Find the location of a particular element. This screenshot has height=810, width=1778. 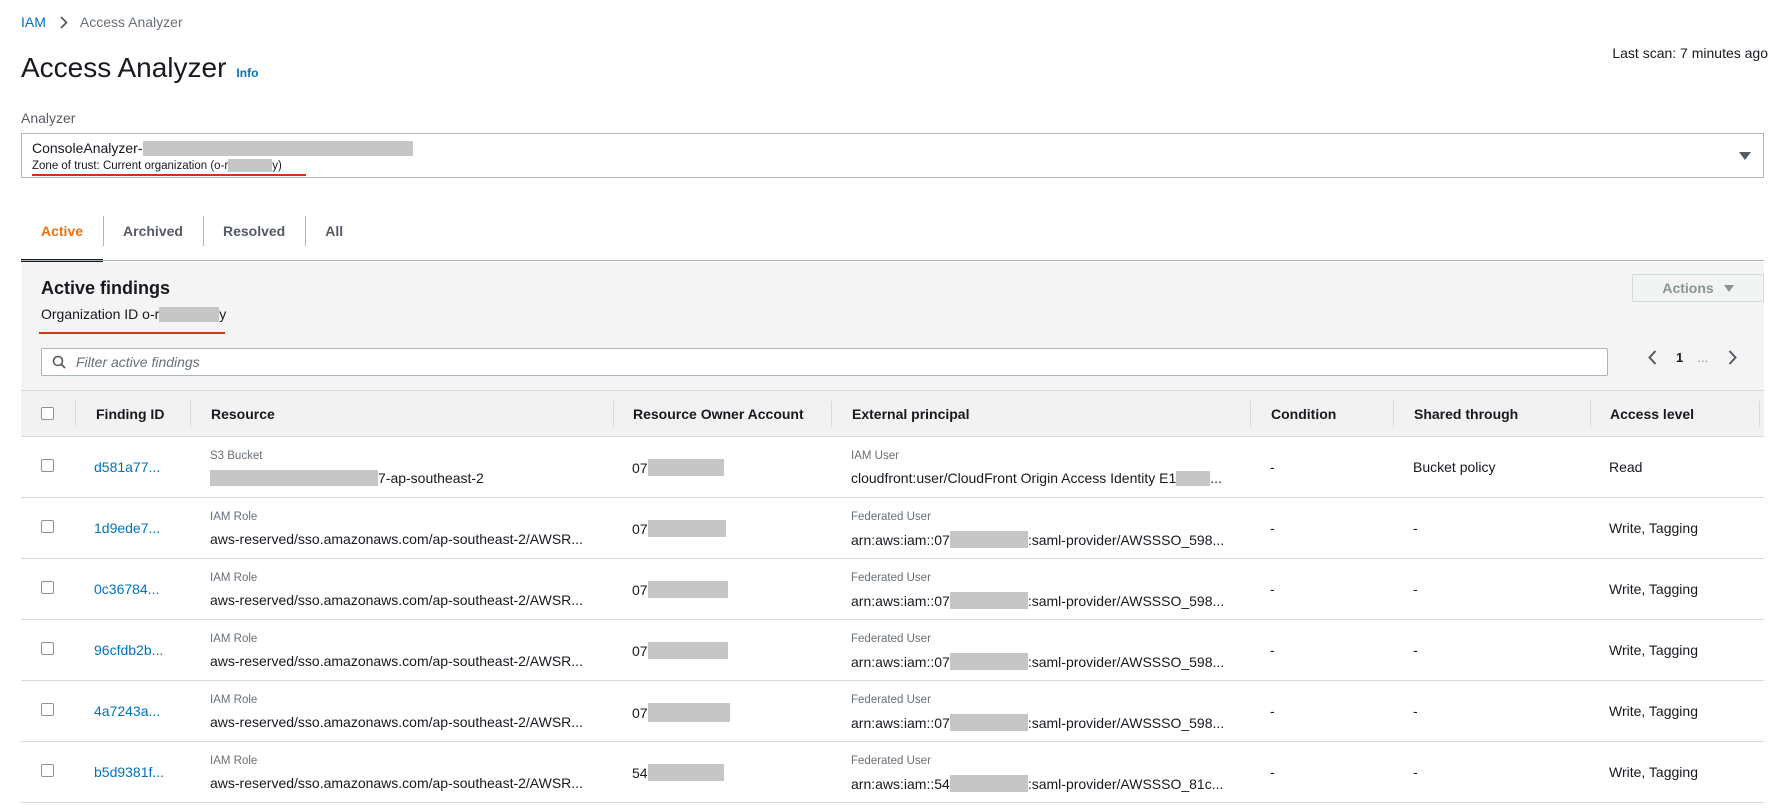

select-all-cell is located at coordinates (47, 413).